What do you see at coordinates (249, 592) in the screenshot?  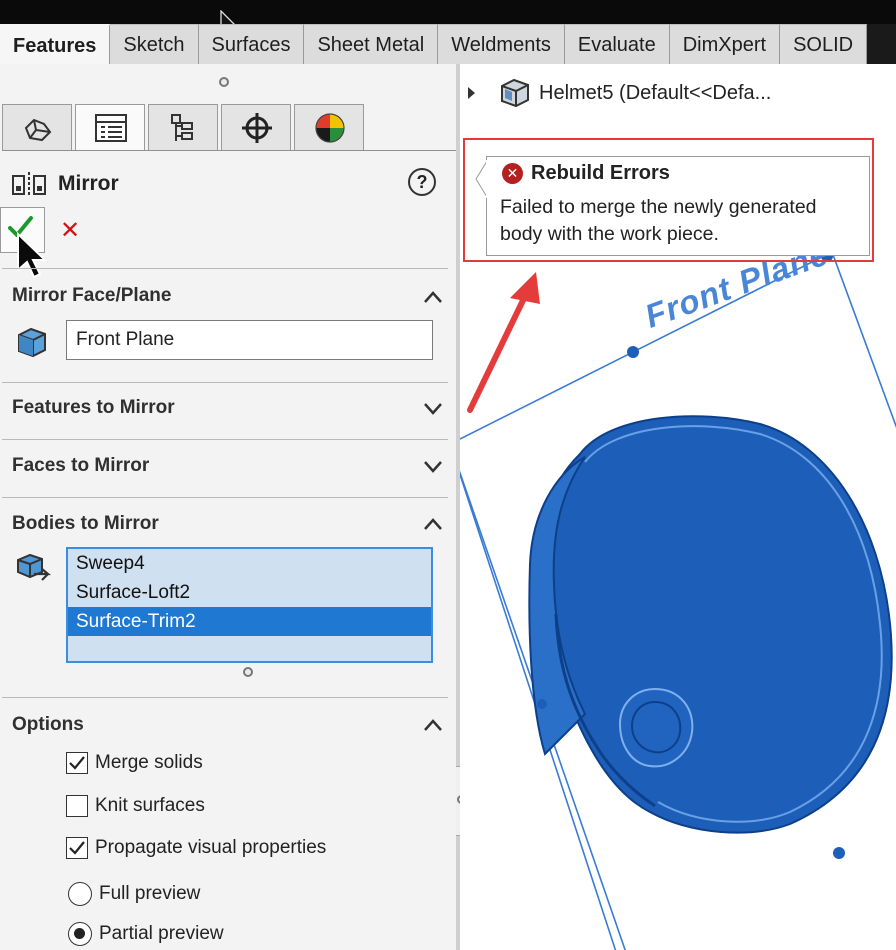 I see `list-item: Surface-Loft2` at bounding box center [249, 592].